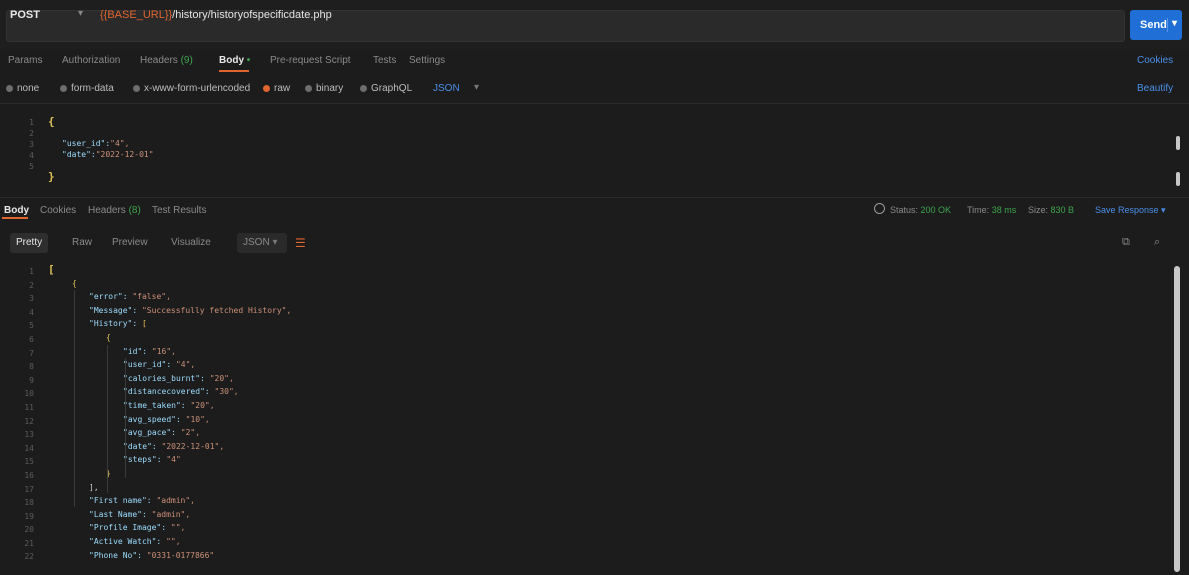 This screenshot has width=1189, height=575. I want to click on size-value: 830 B, so click(1062, 210).